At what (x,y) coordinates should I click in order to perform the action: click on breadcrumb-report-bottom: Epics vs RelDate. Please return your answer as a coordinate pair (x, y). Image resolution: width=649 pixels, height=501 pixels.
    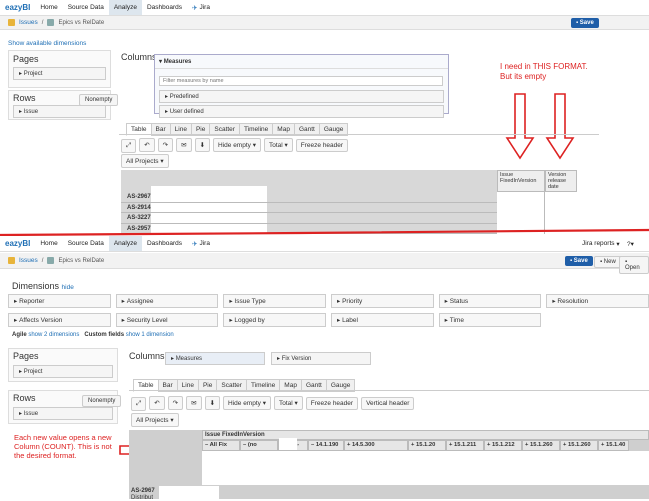
    Looking at the image, I should click on (81, 260).